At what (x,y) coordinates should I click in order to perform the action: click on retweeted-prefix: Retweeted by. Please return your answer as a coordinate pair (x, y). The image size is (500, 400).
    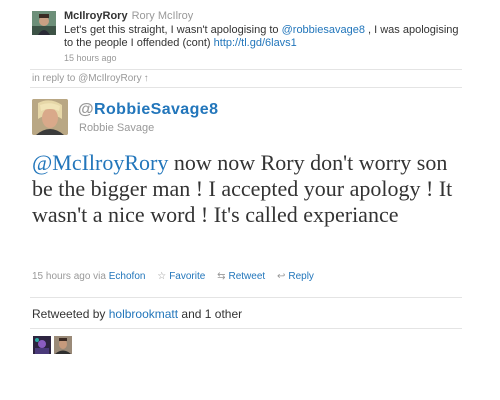
    Looking at the image, I should click on (70, 314).